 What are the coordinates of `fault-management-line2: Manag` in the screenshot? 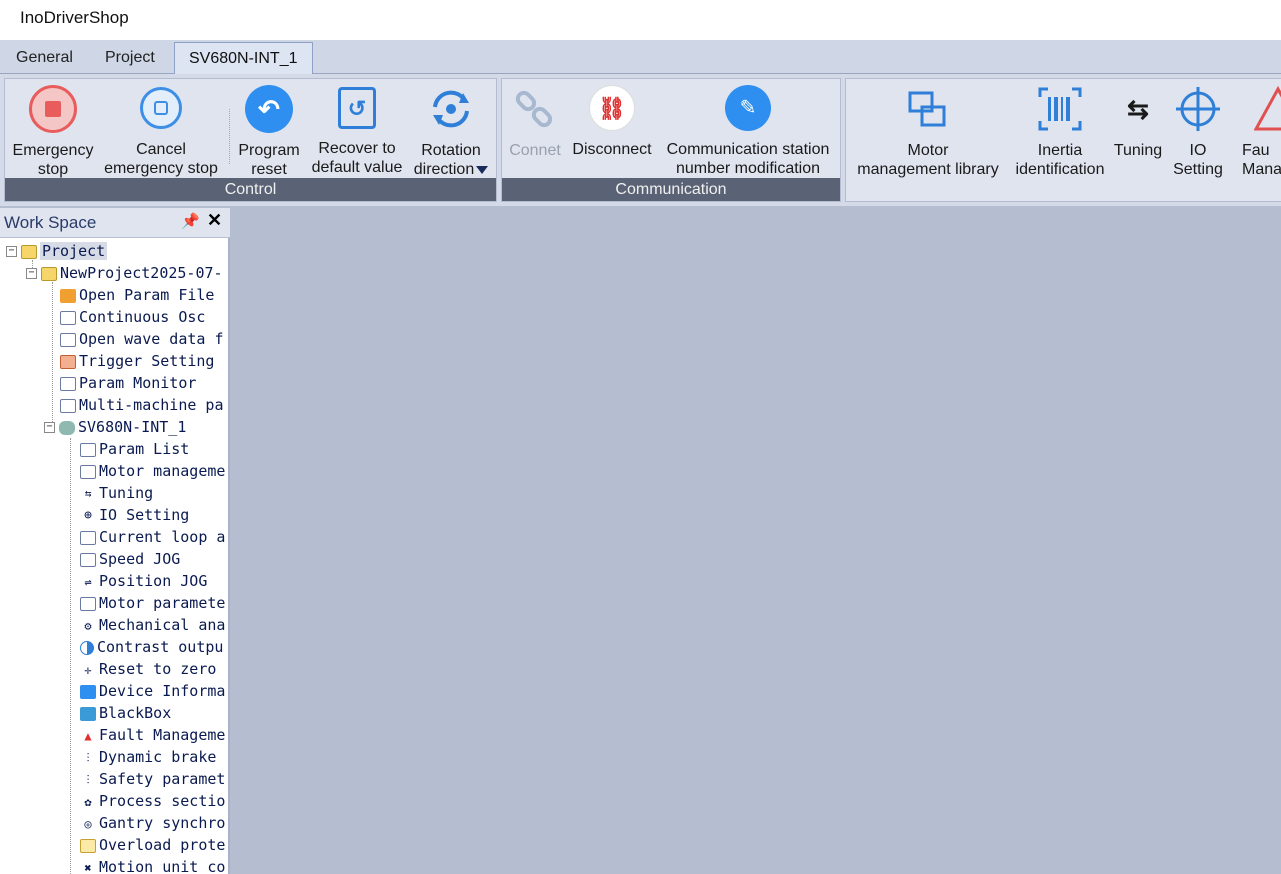 It's located at (1261, 169).